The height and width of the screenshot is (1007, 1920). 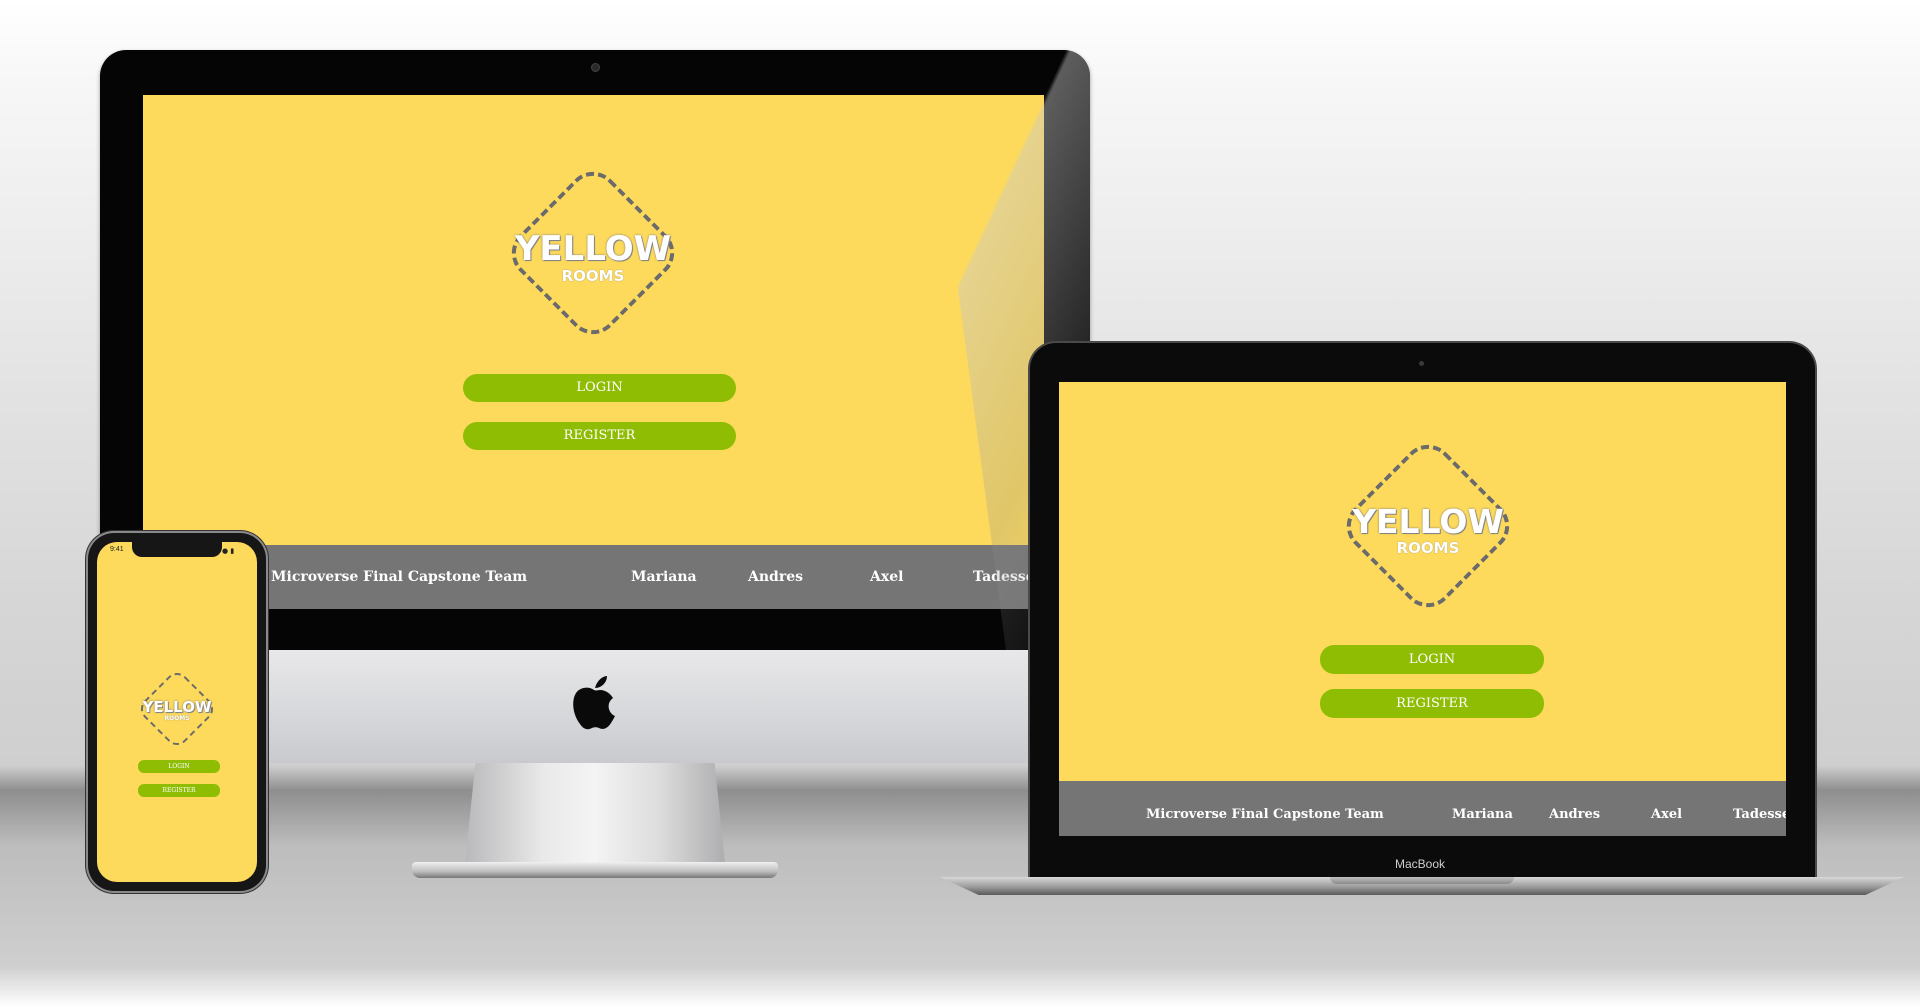 What do you see at coordinates (228, 551) in the screenshot?
I see `wifi-battery-icon: ● ▮` at bounding box center [228, 551].